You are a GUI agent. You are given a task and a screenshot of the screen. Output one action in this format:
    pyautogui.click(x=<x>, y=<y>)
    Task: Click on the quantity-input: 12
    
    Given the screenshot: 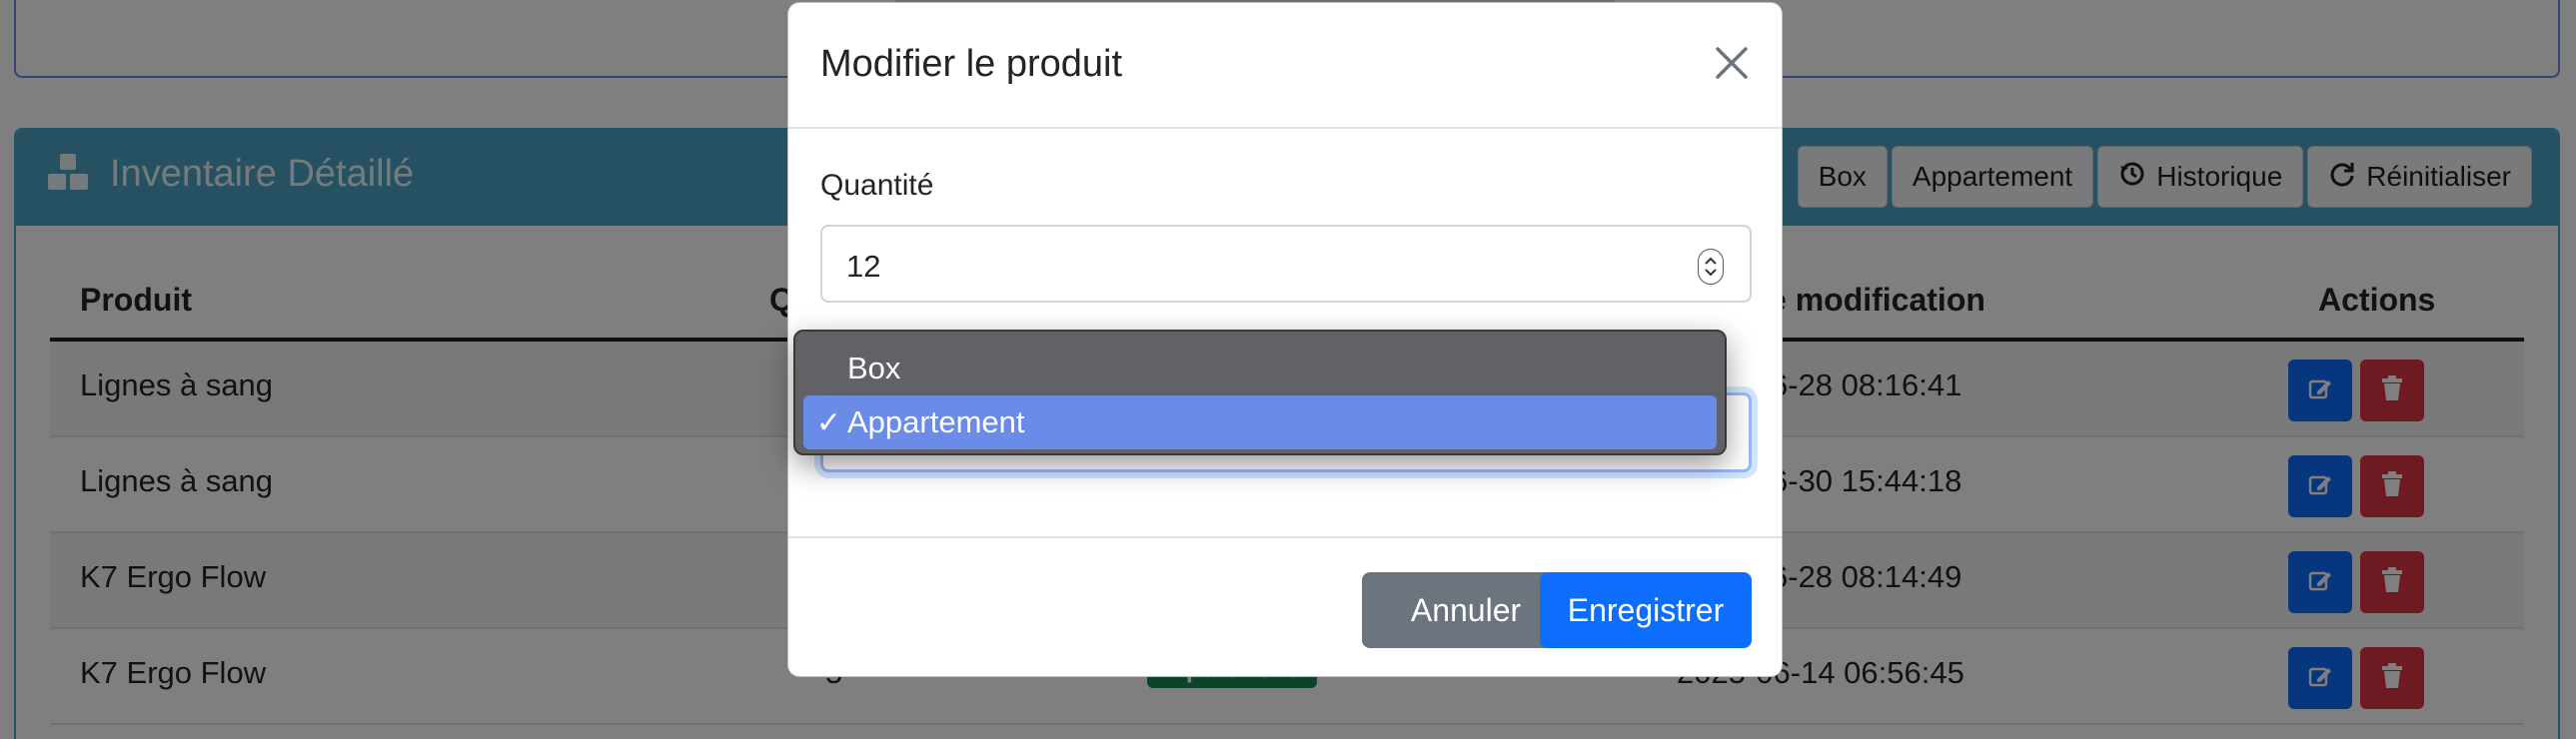 What is the action you would take?
    pyautogui.click(x=1286, y=264)
    